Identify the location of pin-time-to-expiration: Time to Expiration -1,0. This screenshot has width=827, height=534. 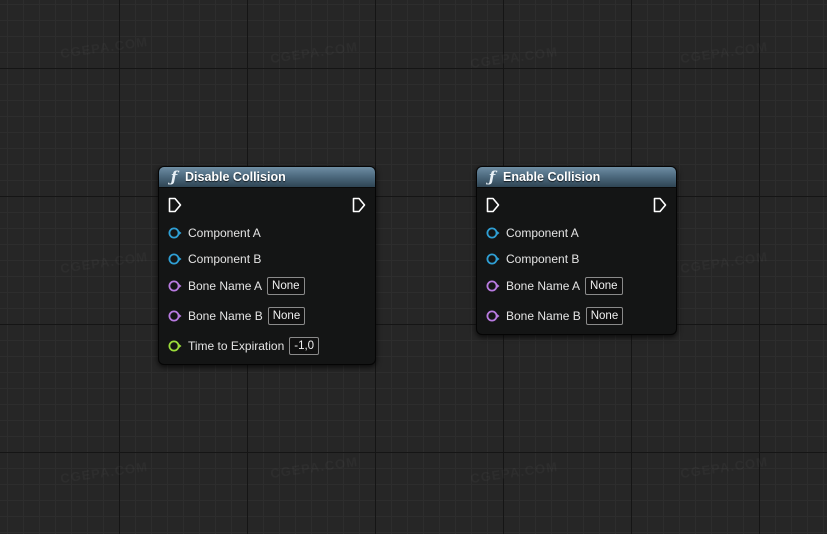
(239, 346).